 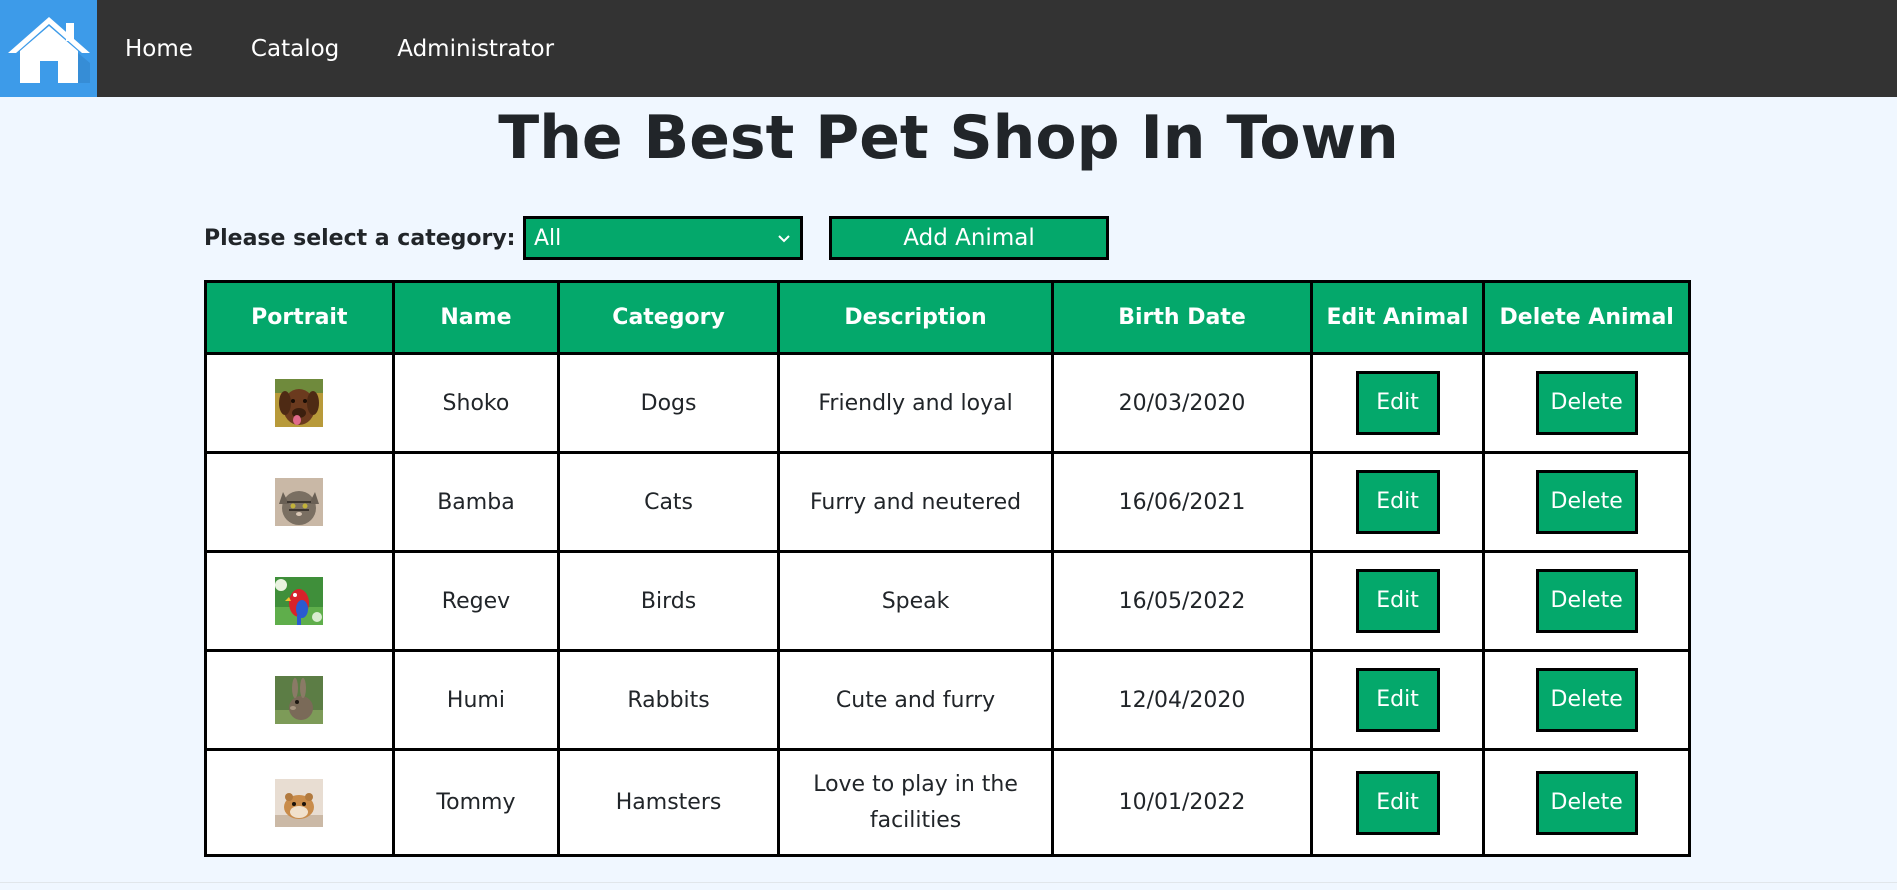 I want to click on cell-description: Speak, so click(x=915, y=601).